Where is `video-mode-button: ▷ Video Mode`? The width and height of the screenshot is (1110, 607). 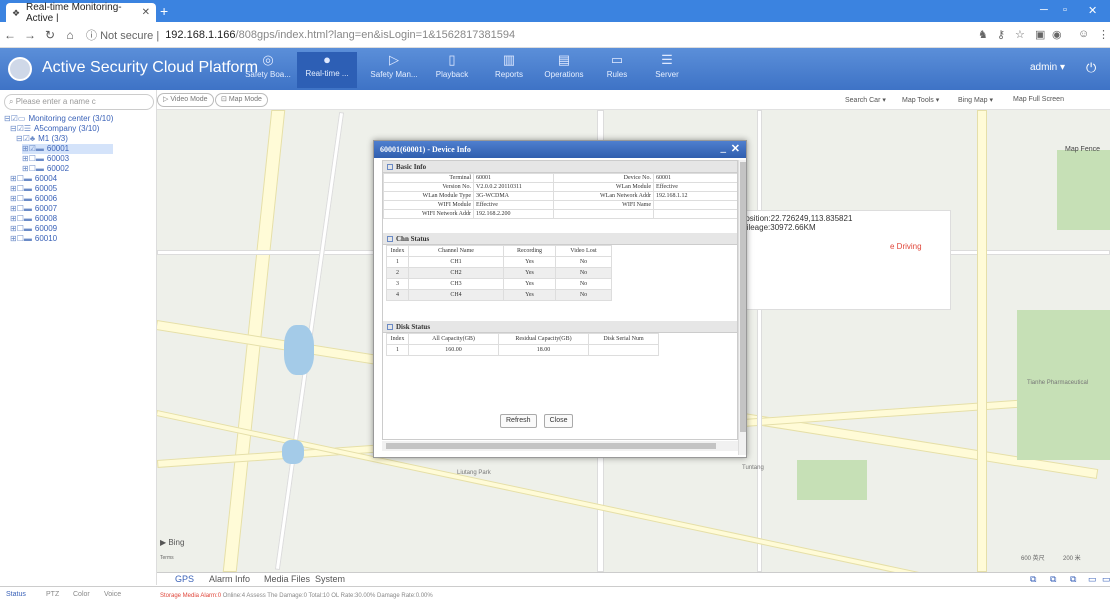
video-mode-button: ▷ Video Mode is located at coordinates (185, 100).